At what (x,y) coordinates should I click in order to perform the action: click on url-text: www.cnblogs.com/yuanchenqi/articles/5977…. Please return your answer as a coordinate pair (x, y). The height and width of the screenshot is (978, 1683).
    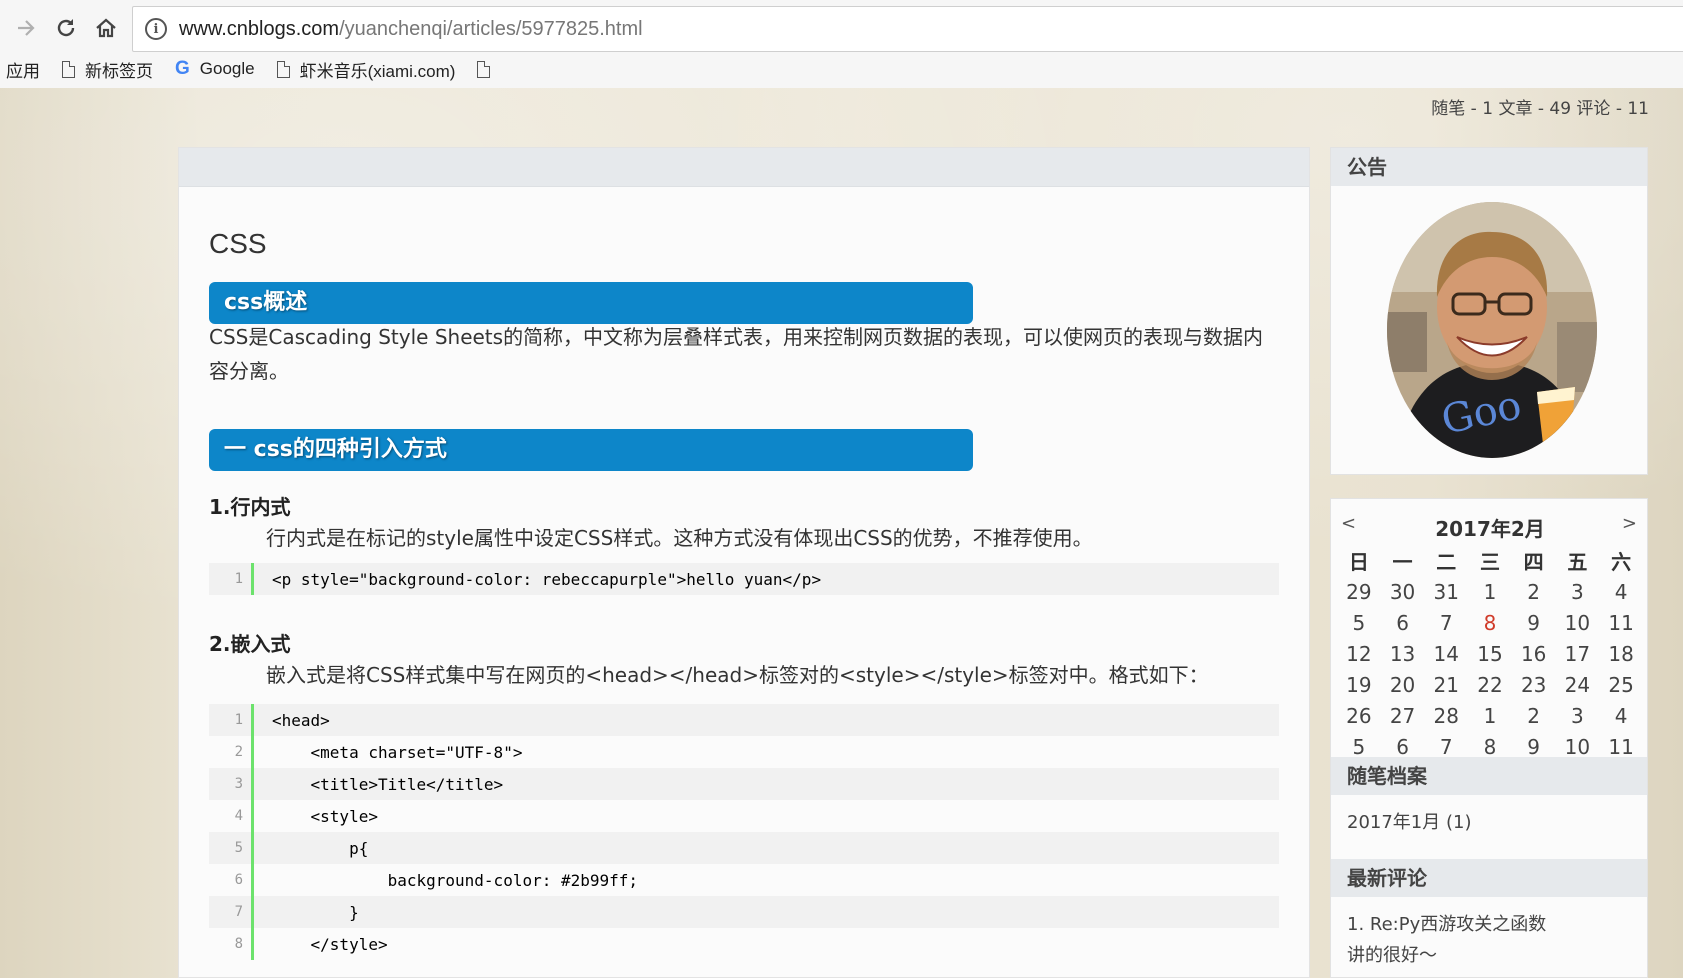
    Looking at the image, I should click on (411, 28).